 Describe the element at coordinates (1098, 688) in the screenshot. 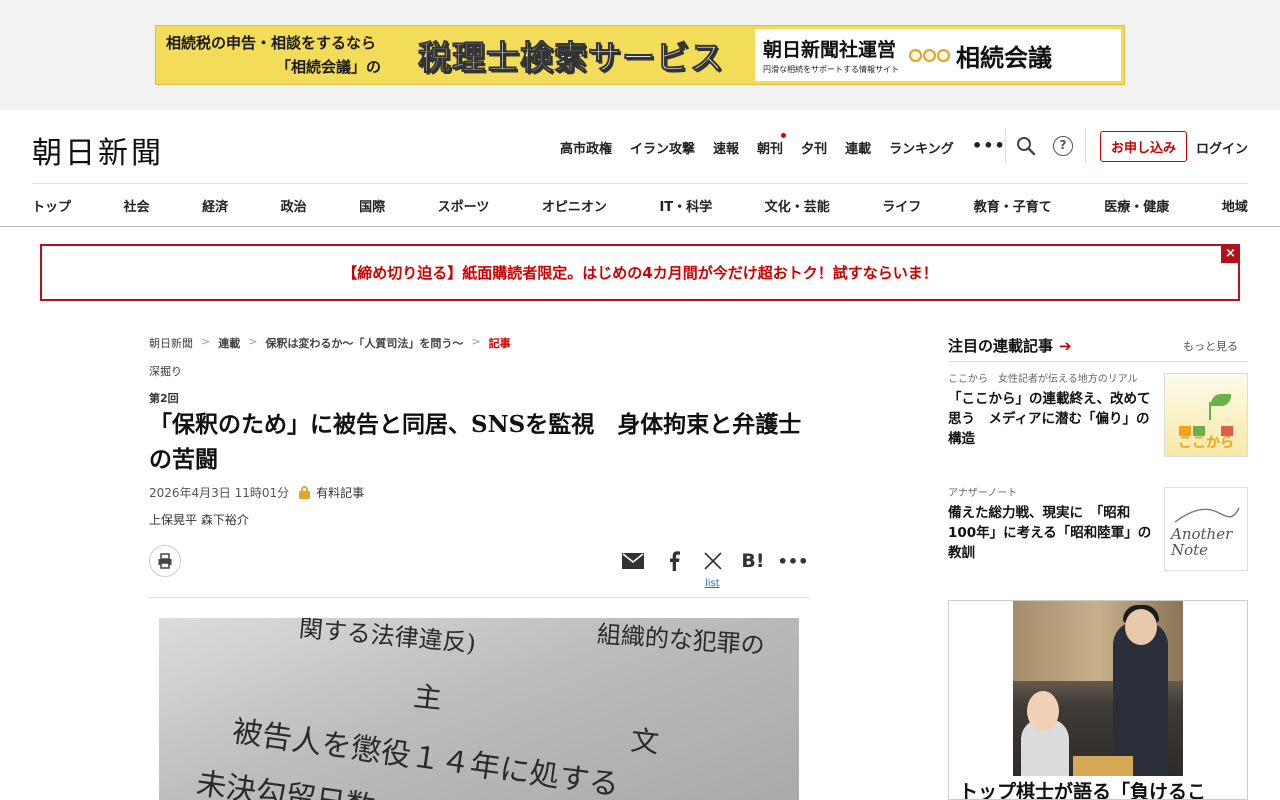

I see `featured-photo` at that location.